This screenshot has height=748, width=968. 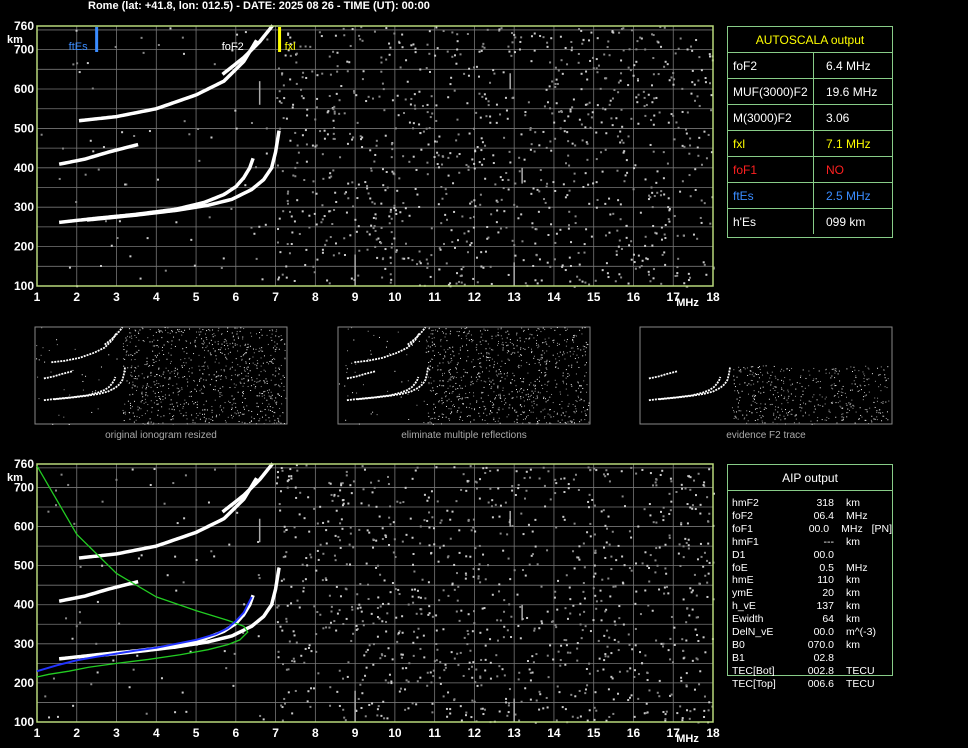 What do you see at coordinates (826, 567) in the screenshot?
I see `aip-value: 0.5` at bounding box center [826, 567].